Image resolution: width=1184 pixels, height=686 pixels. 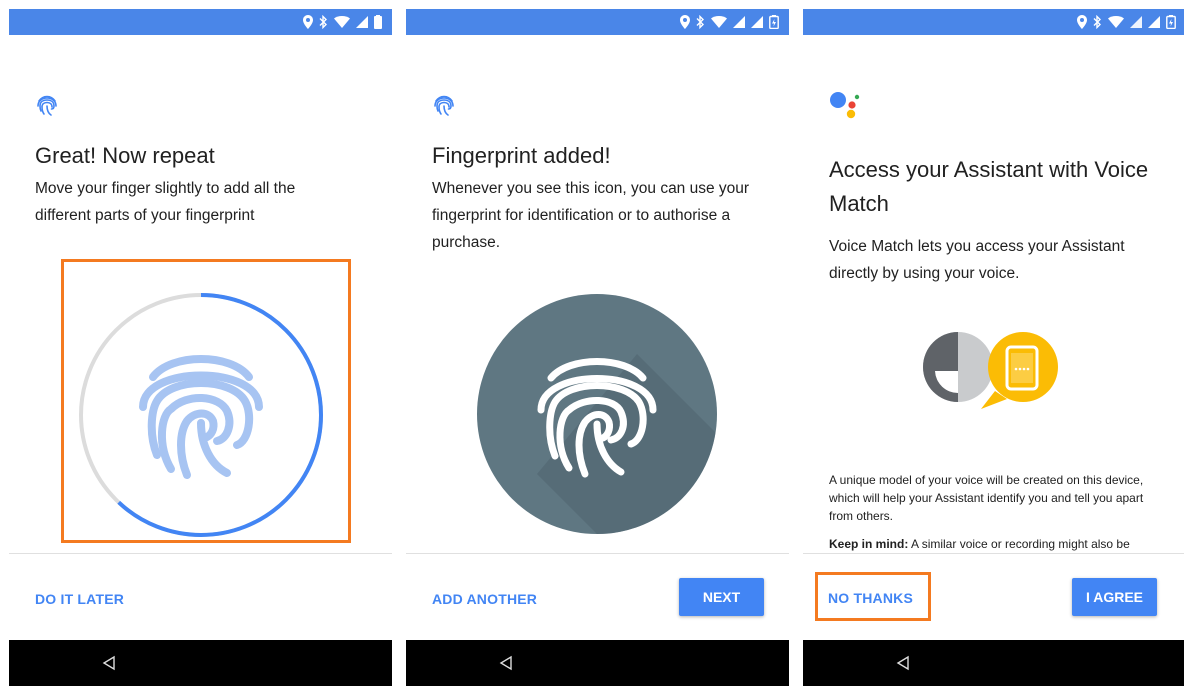 What do you see at coordinates (79, 599) in the screenshot?
I see `do-it-later-button: DO IT LATER` at bounding box center [79, 599].